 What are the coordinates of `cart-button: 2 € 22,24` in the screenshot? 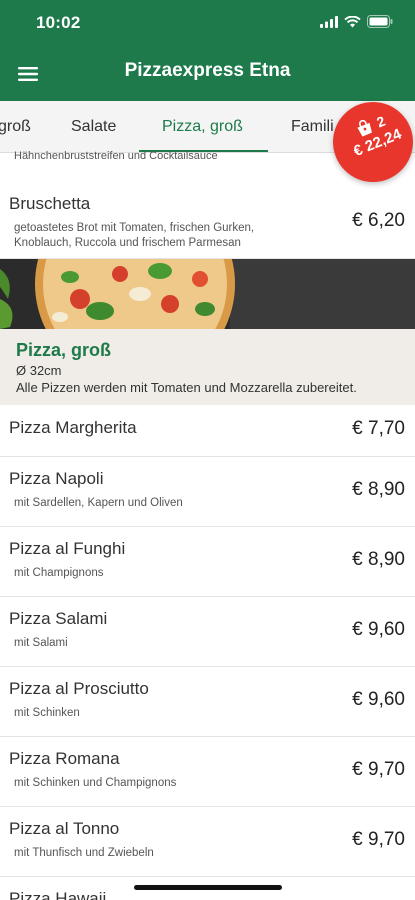 It's located at (373, 142).